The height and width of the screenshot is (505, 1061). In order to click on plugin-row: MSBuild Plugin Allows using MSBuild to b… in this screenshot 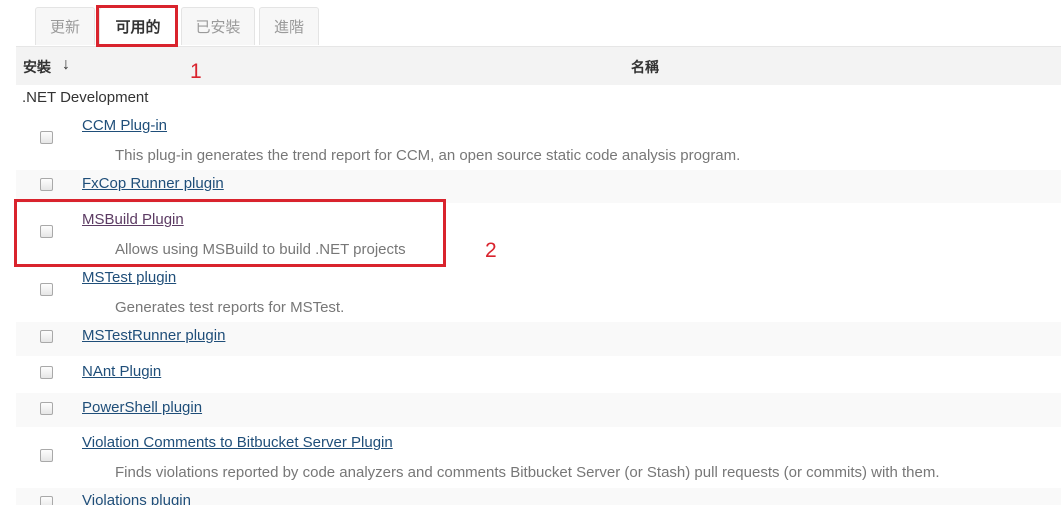, I will do `click(538, 234)`.